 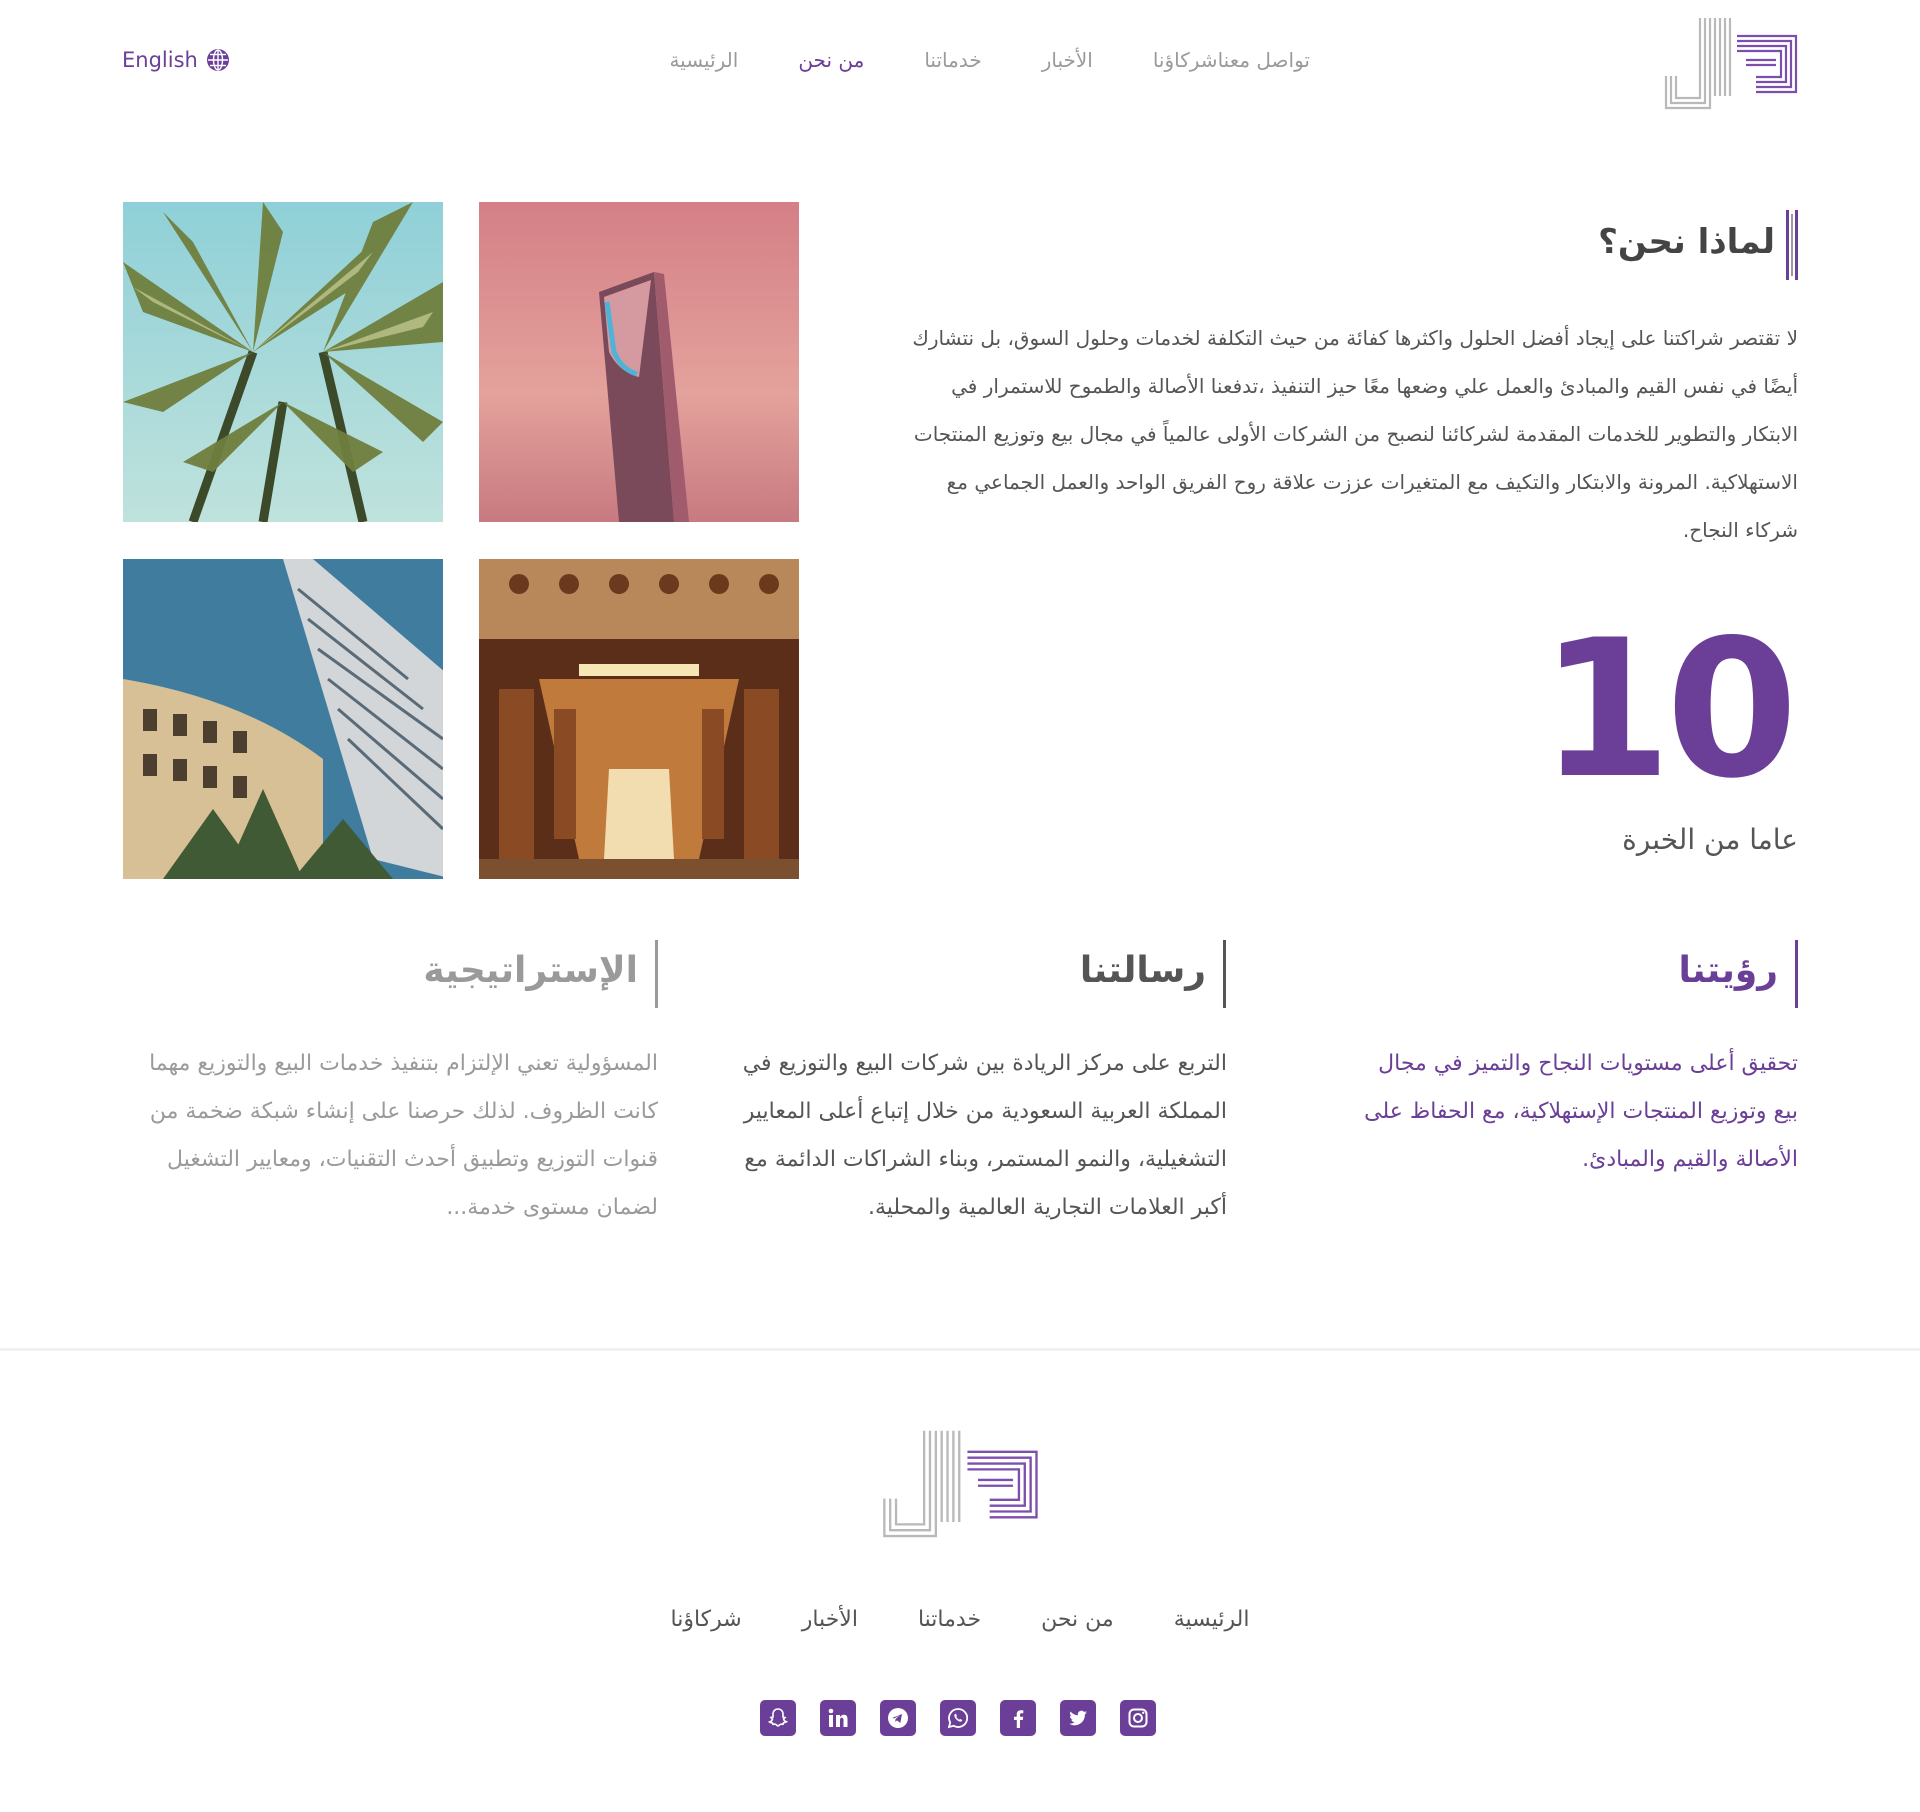 What do you see at coordinates (1138, 1718) in the screenshot?
I see `instagram-icon` at bounding box center [1138, 1718].